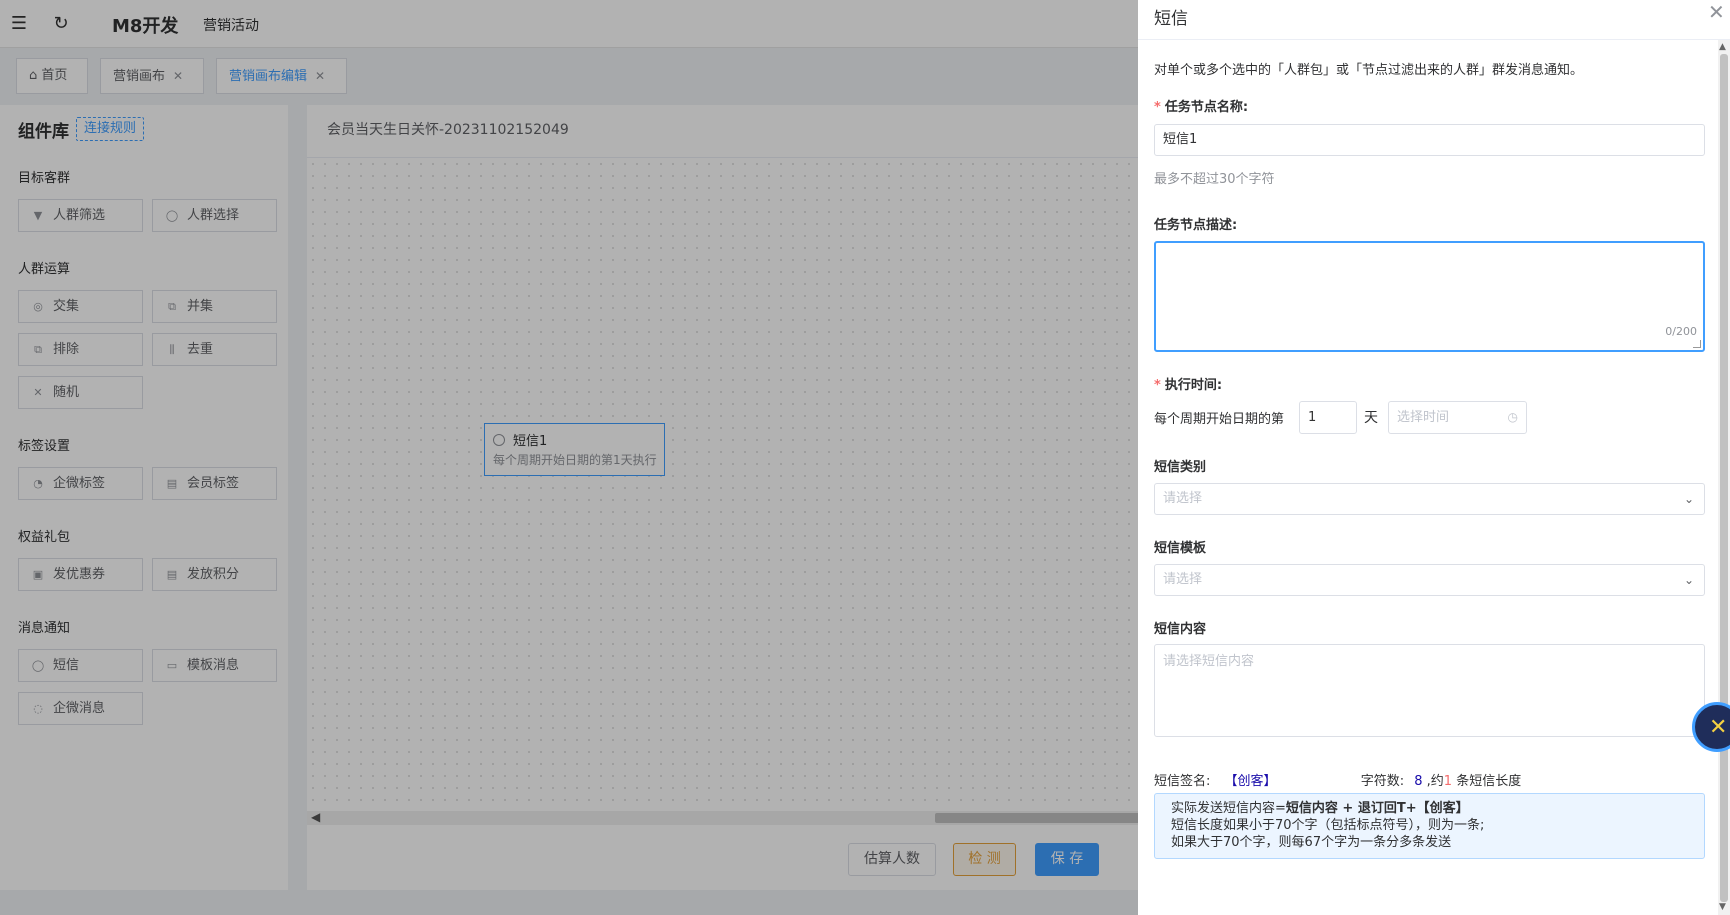  What do you see at coordinates (1338, 781) in the screenshot?
I see `signature-row: 短信签名: 【创客】 字符数: 8 ,约1 条短信长度` at bounding box center [1338, 781].